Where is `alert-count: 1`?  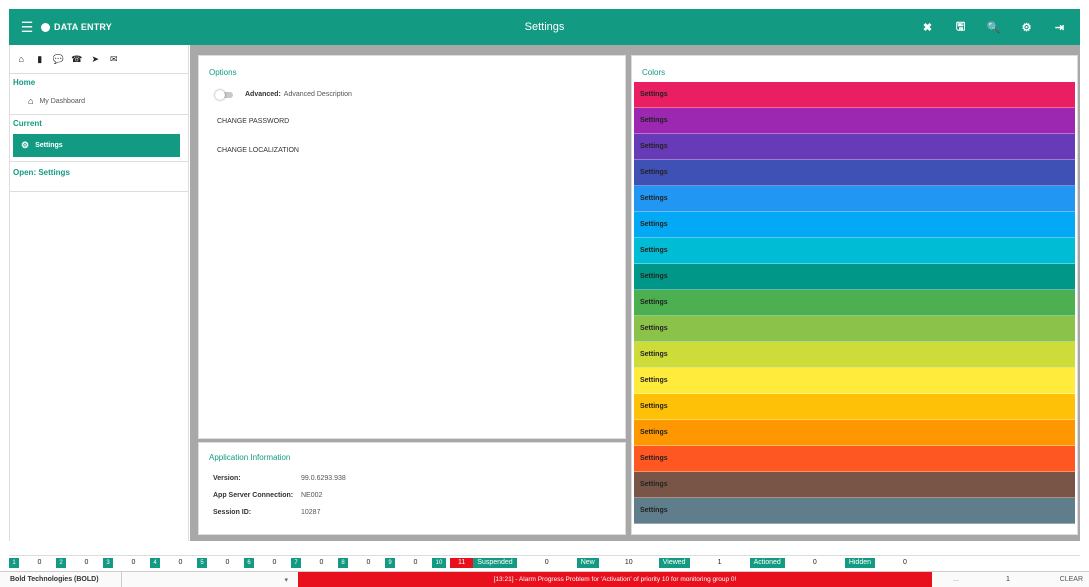
alert-count: 1 is located at coordinates (1008, 579).